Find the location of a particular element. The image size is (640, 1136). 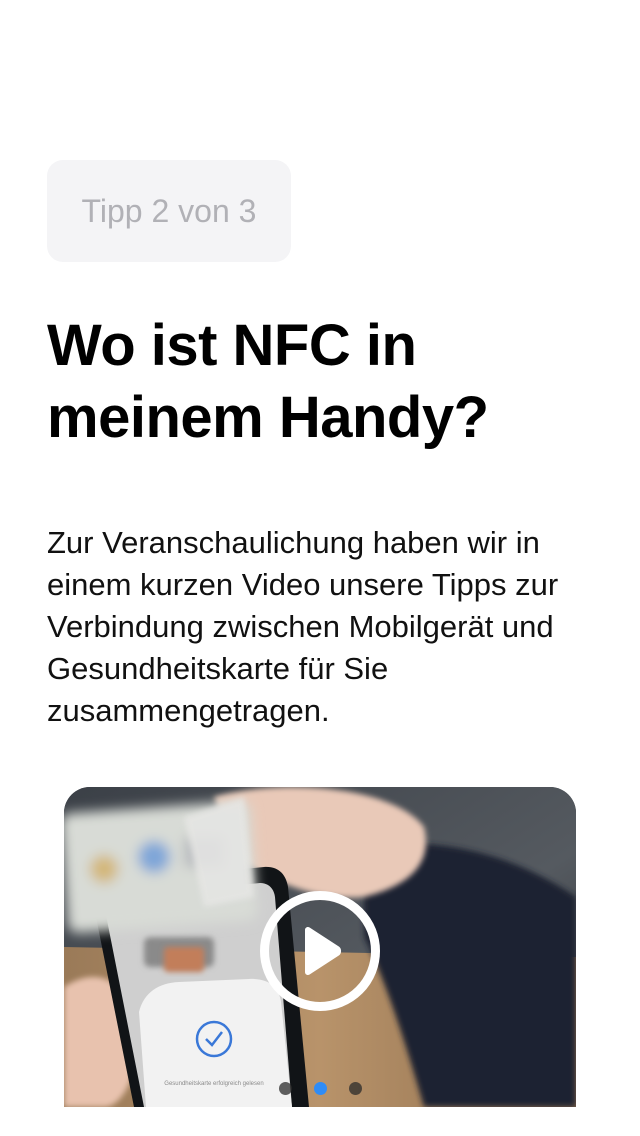

page-title: Wo ist NFC in meinem Handy? is located at coordinates (268, 381).